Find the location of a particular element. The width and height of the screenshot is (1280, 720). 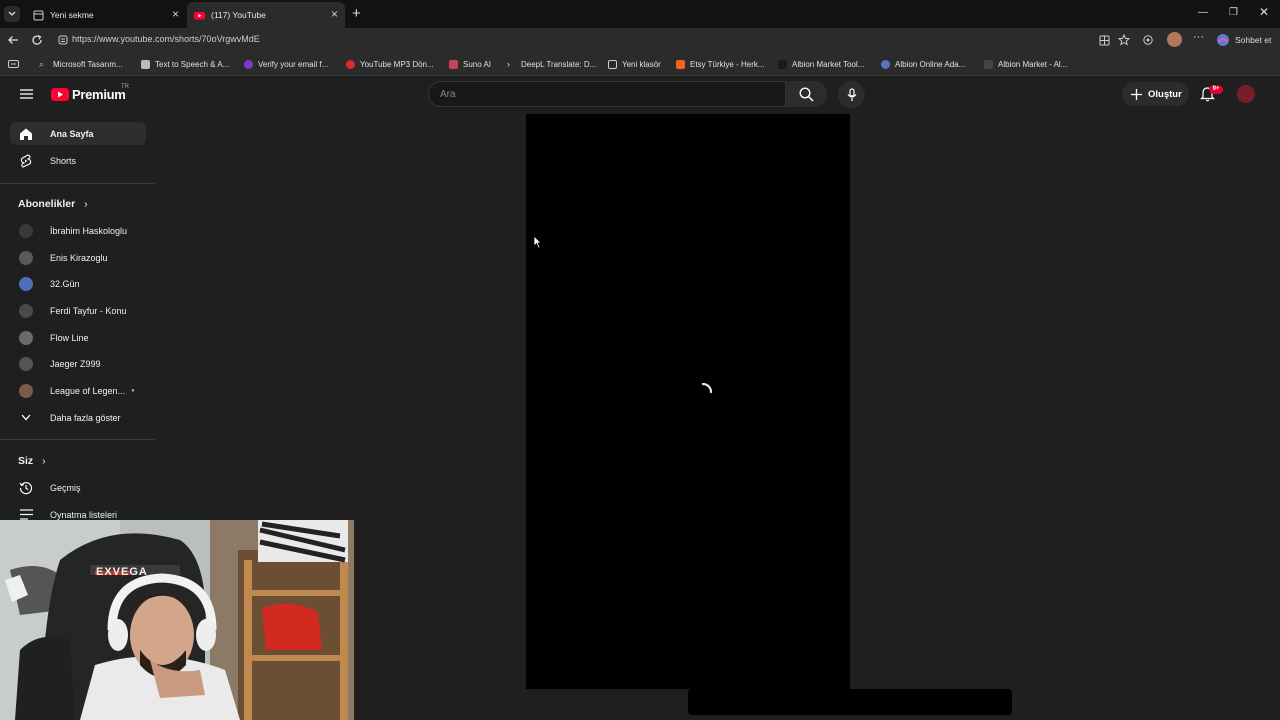

copilot-button: Sohbet et is located at coordinates (1243, 40).